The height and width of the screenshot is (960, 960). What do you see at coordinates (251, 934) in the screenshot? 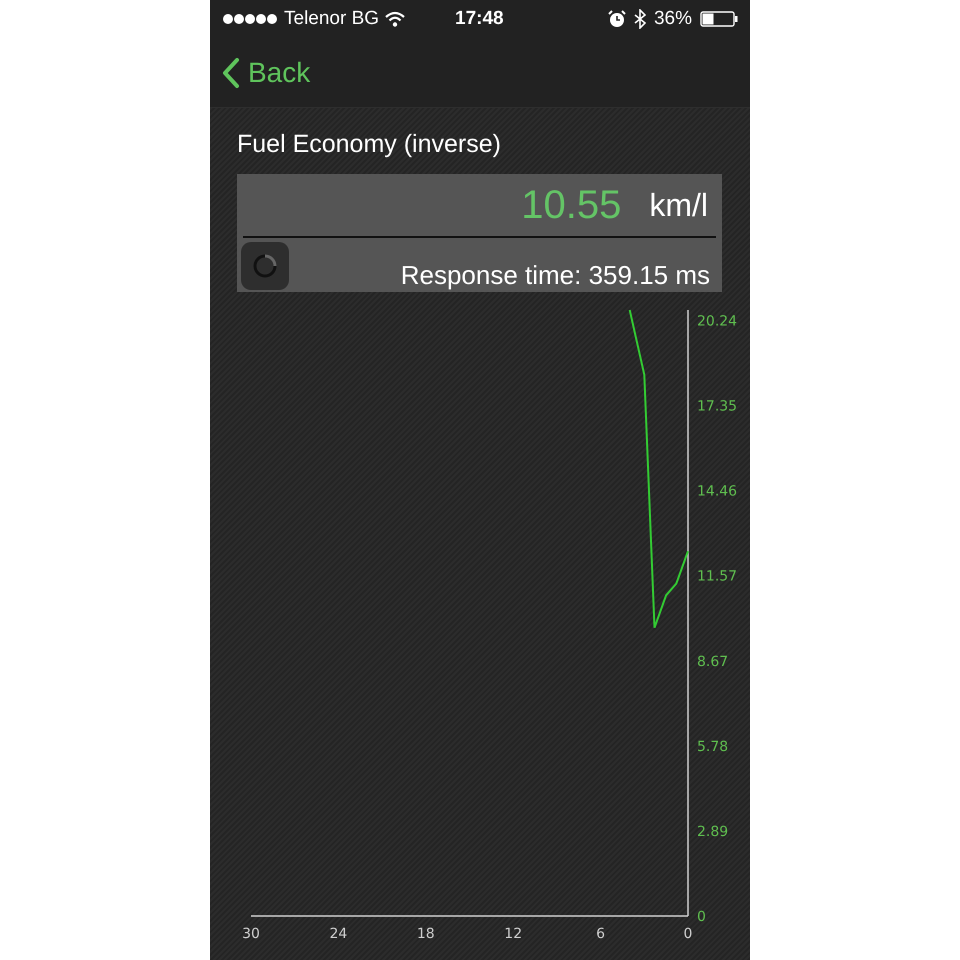
I see `x-tick-label: 30` at bounding box center [251, 934].